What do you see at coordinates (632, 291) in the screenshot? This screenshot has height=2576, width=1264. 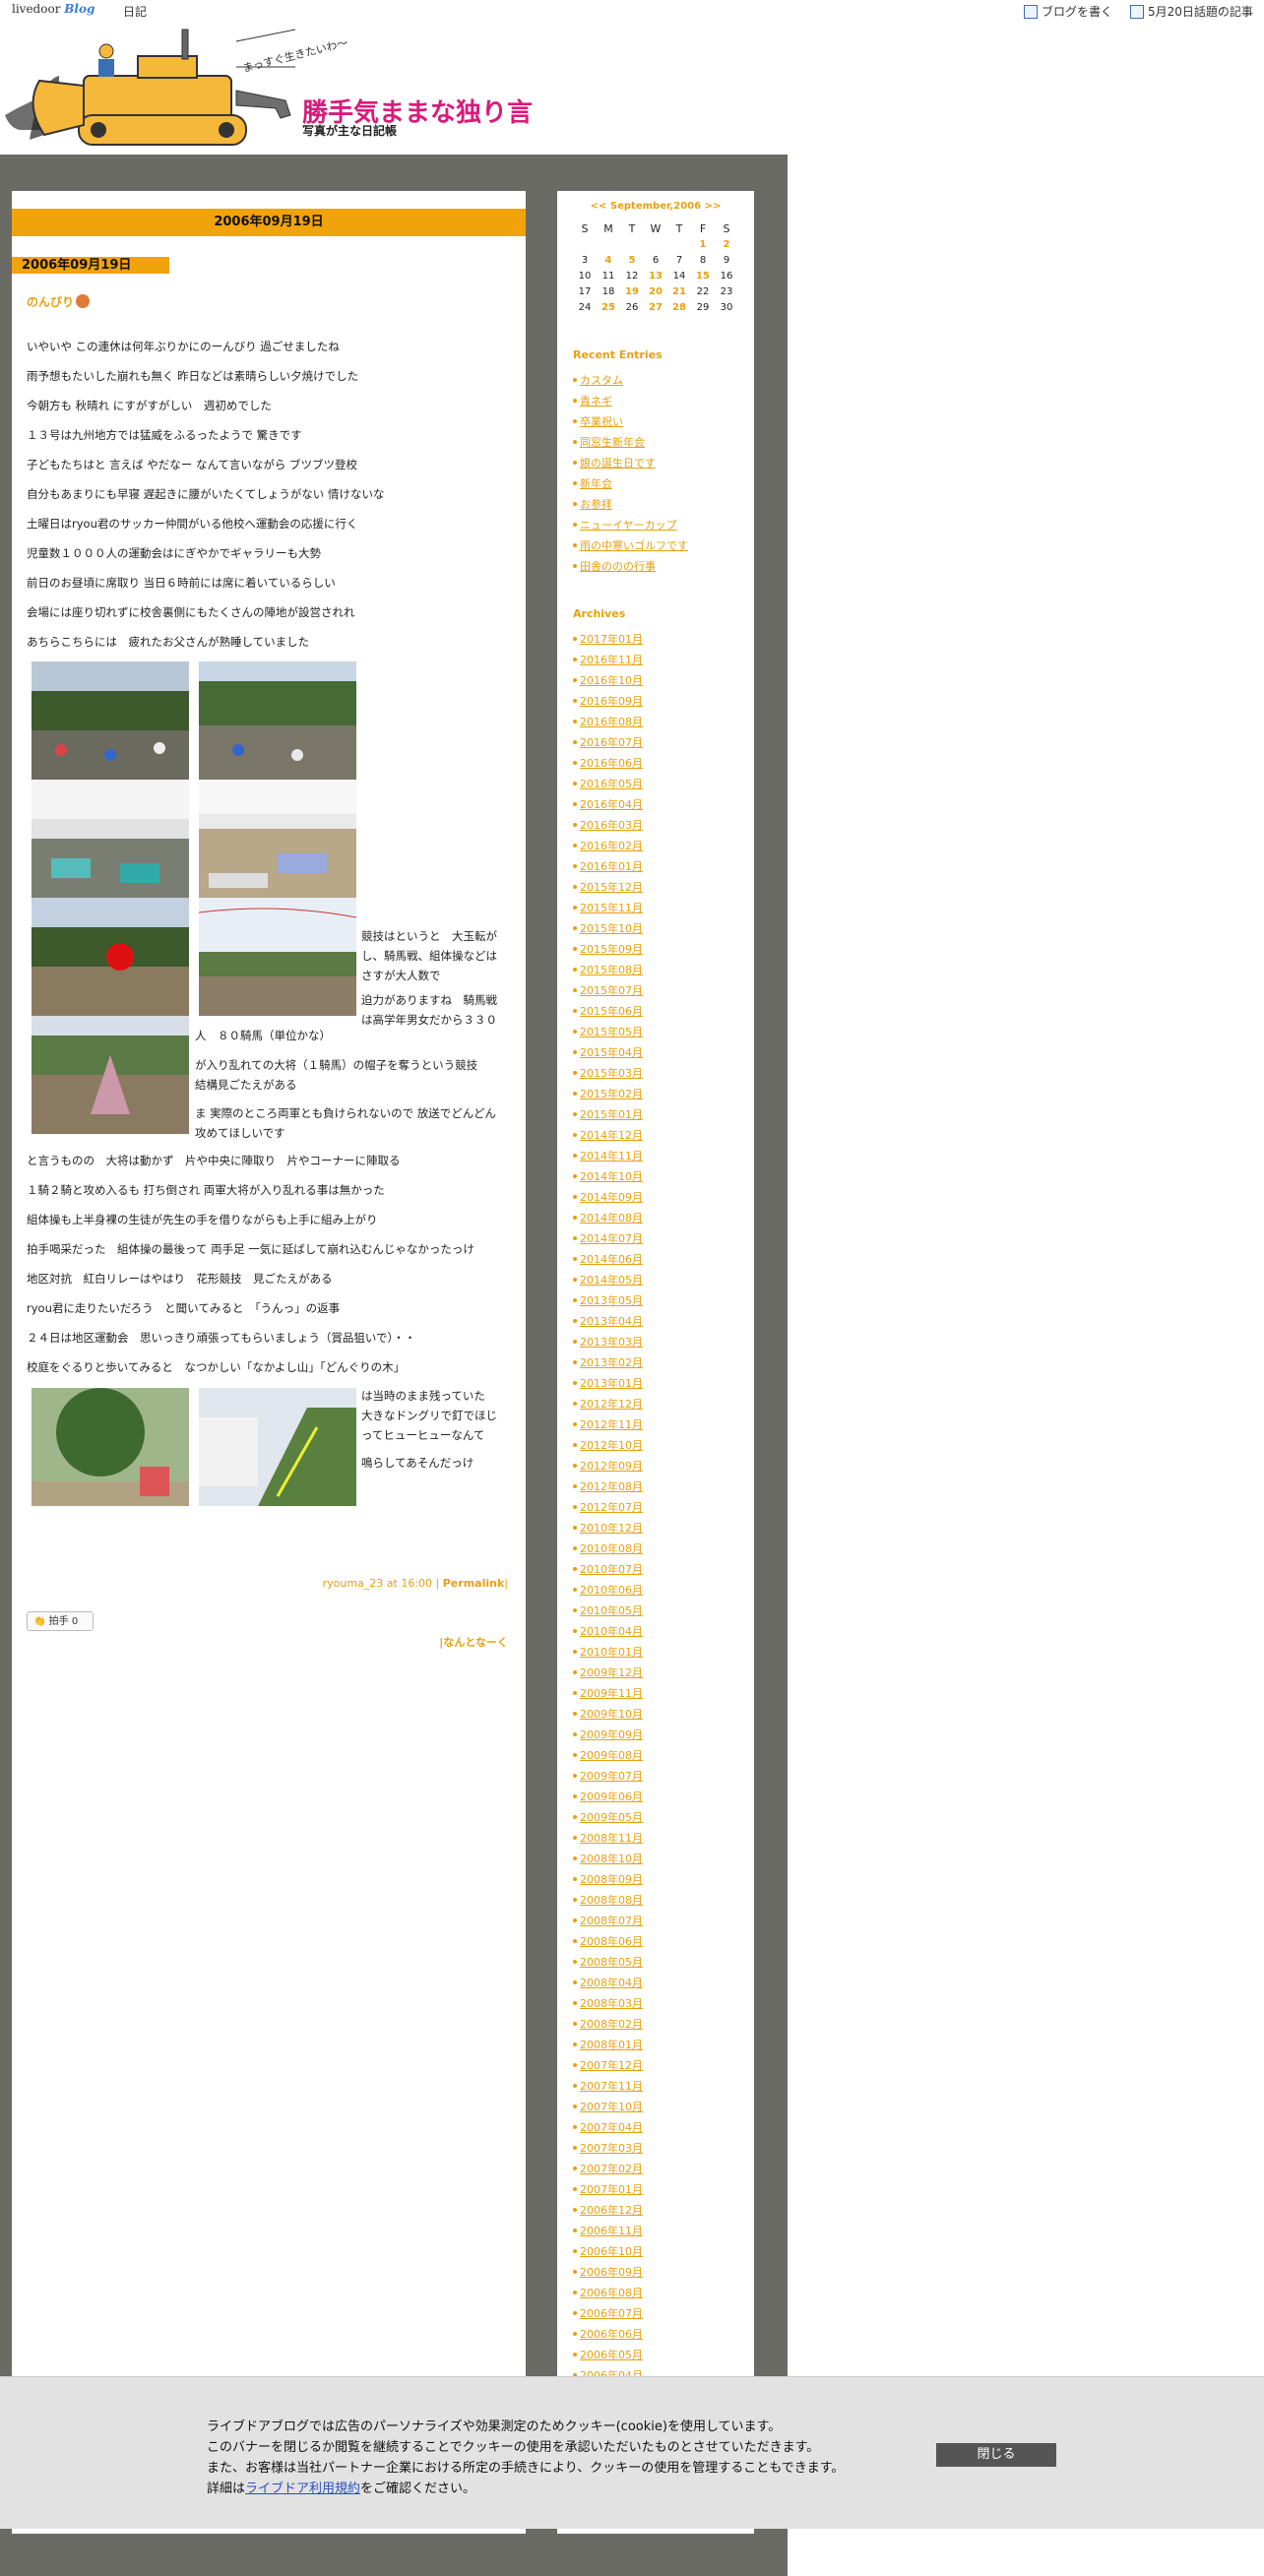 I see `calendar-day-link: 19` at bounding box center [632, 291].